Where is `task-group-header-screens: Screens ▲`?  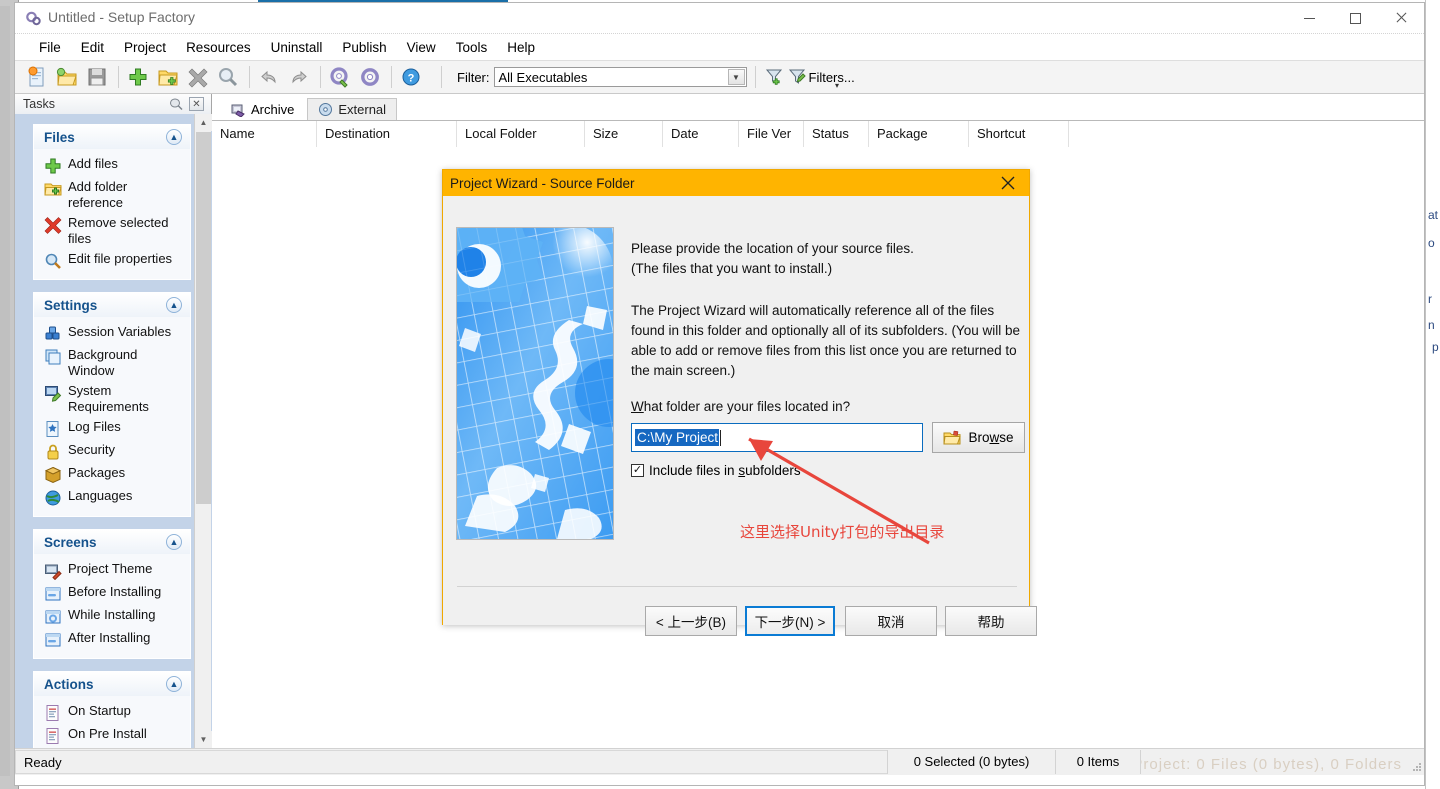
task-group-header-screens: Screens ▲ is located at coordinates (112, 542).